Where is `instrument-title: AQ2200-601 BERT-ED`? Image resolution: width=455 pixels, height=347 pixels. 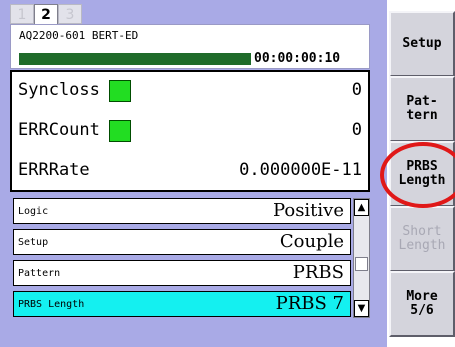
instrument-title: AQ2200-601 BERT-ED is located at coordinates (79, 35).